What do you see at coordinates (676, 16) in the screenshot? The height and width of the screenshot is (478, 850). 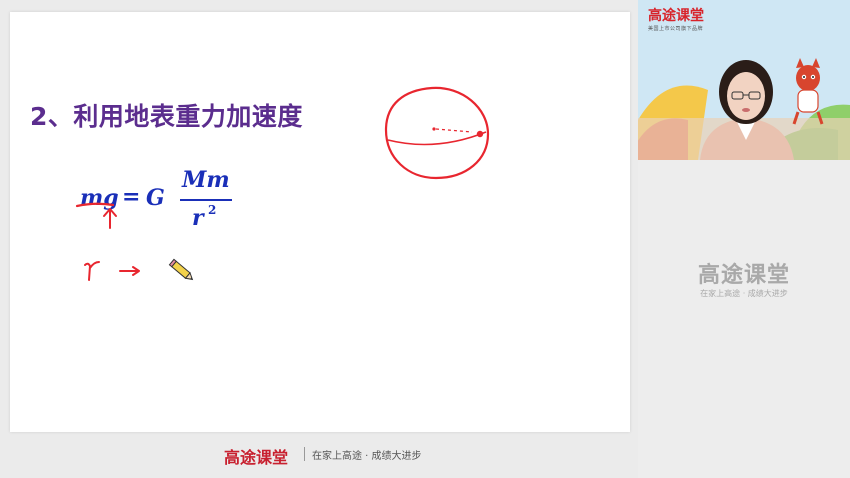 I see `video-logo: 高途课堂` at bounding box center [676, 16].